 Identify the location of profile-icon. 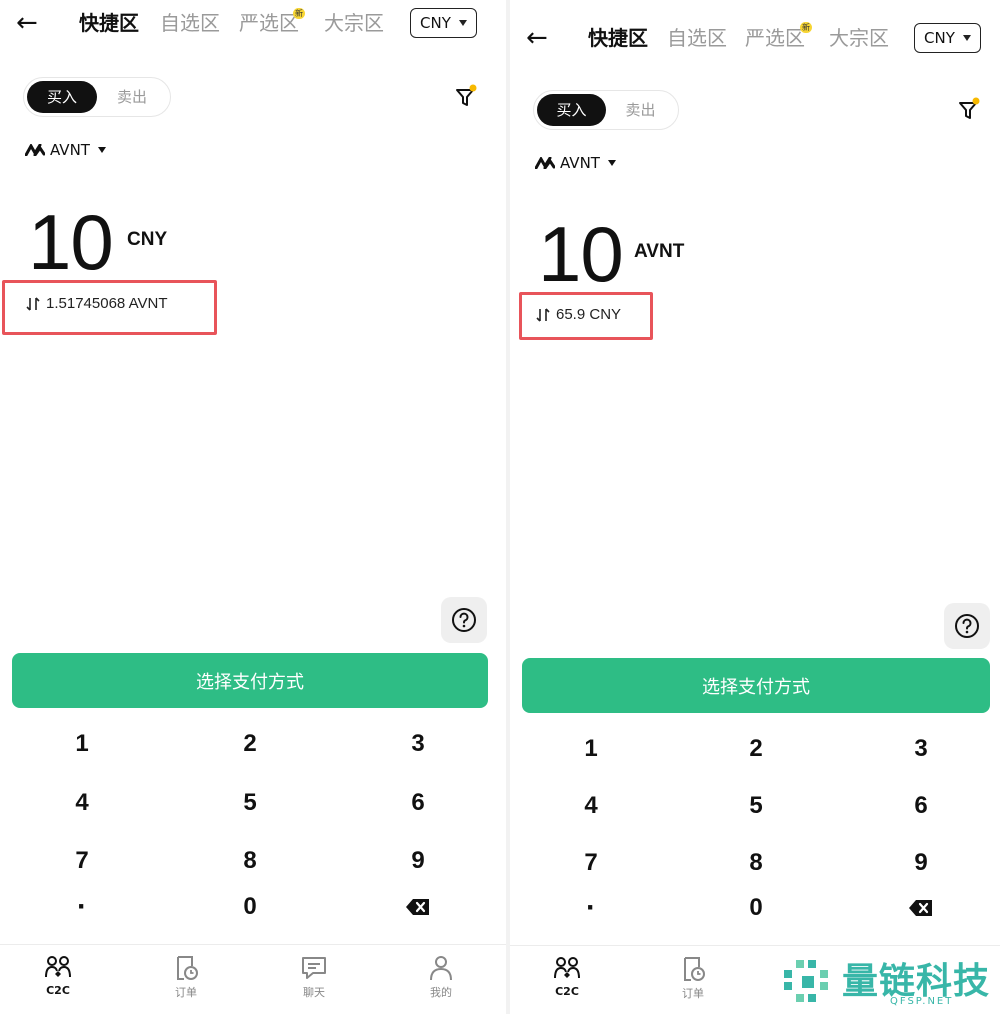
(441, 968).